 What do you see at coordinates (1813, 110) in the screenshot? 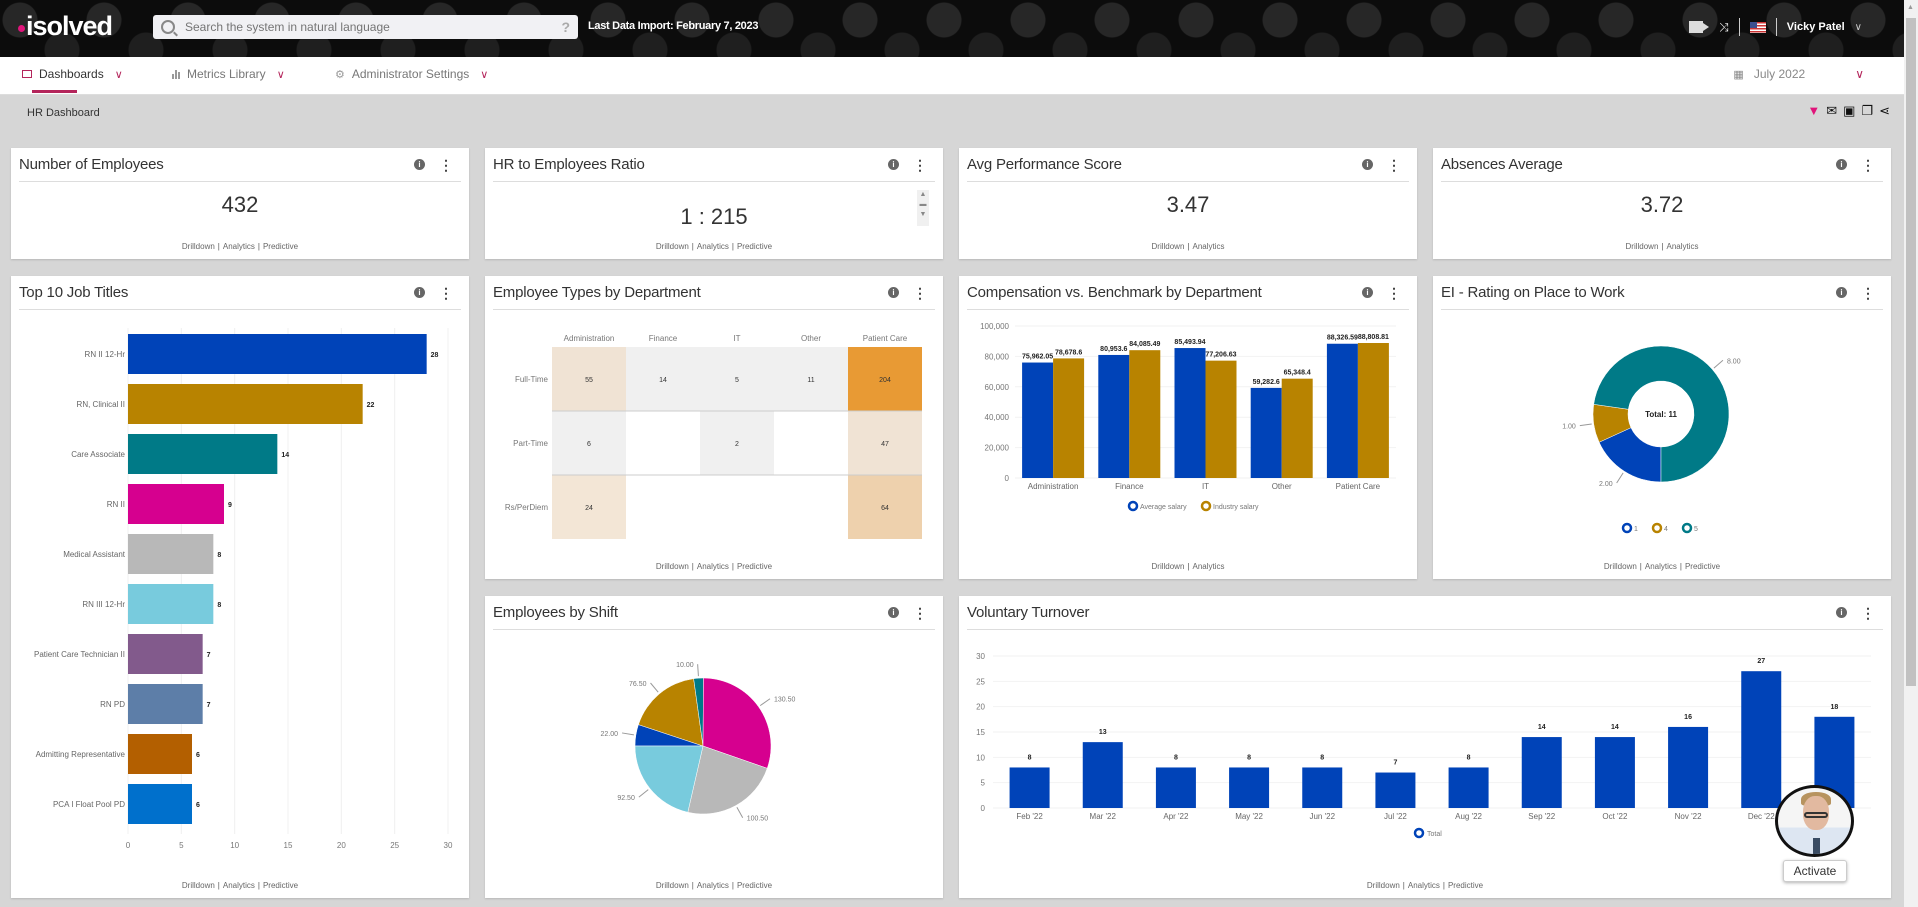
I see `filter-icon: ▼` at bounding box center [1813, 110].